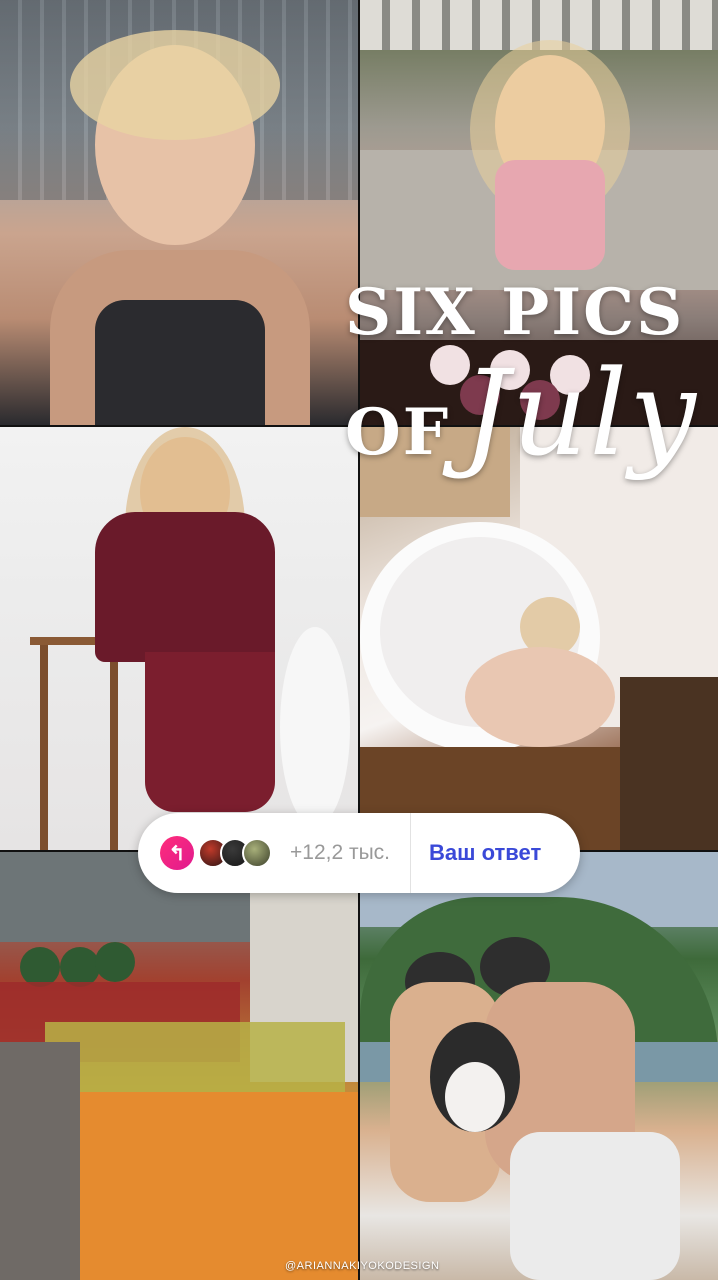  I want to click on story-title: SIX PICS OF July, so click(525, 374).